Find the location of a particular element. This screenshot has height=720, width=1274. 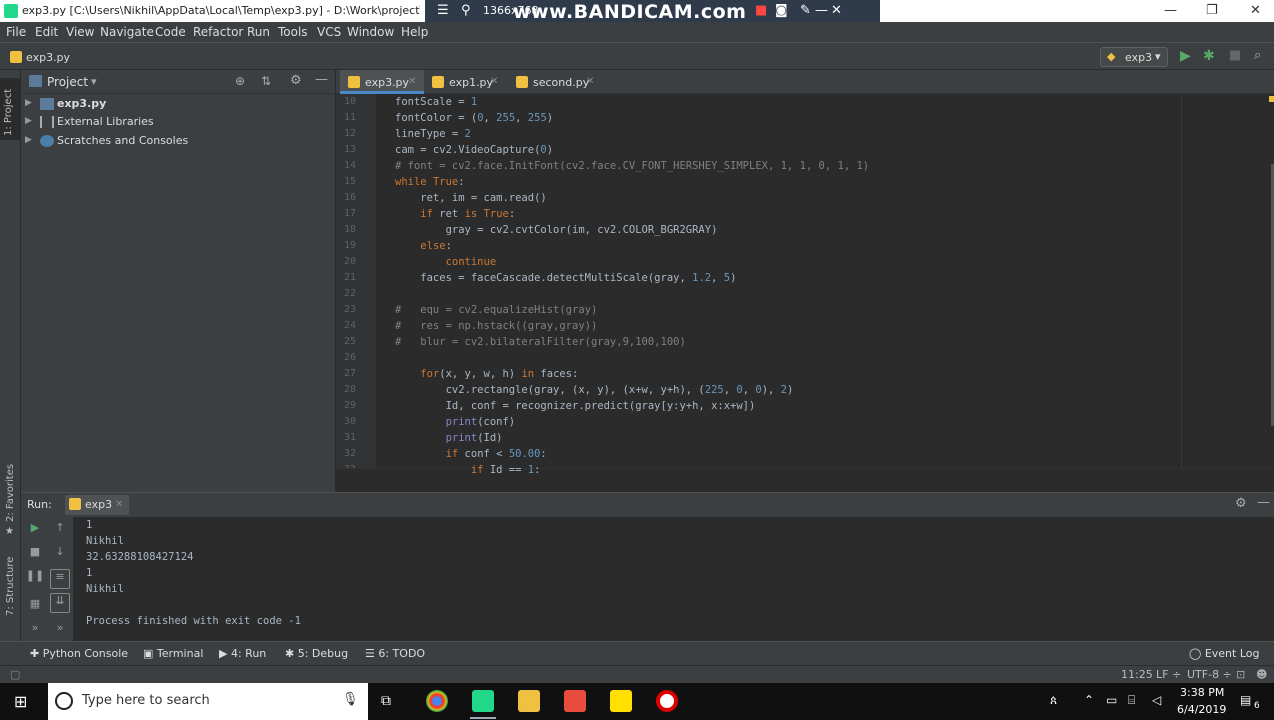

clock-date: 6/4/2019 is located at coordinates (1201, 709).